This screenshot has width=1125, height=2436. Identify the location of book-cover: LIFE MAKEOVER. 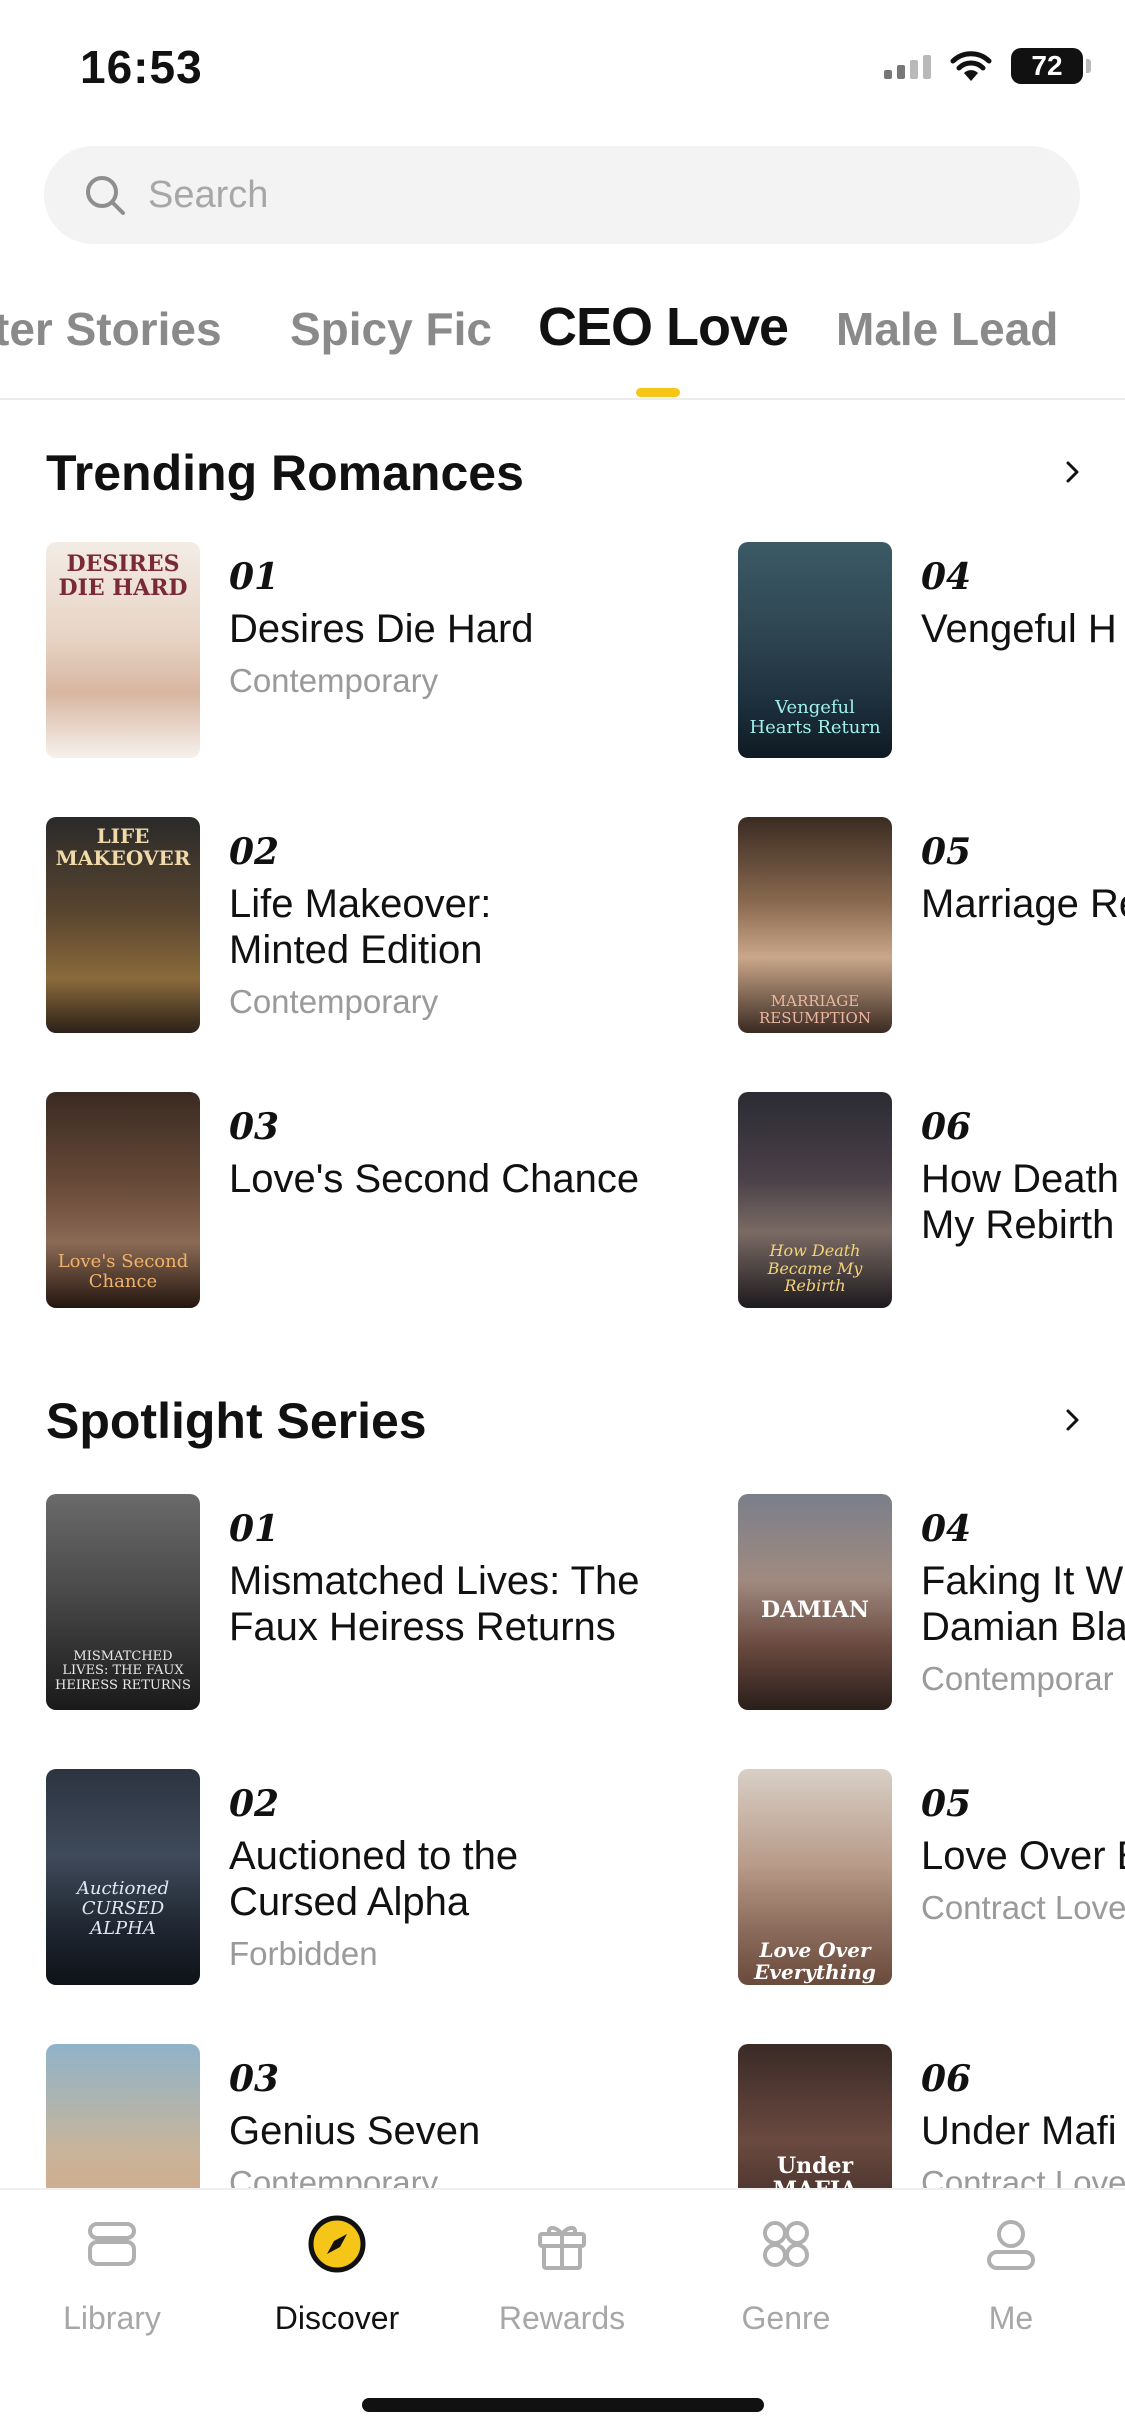
(123, 925).